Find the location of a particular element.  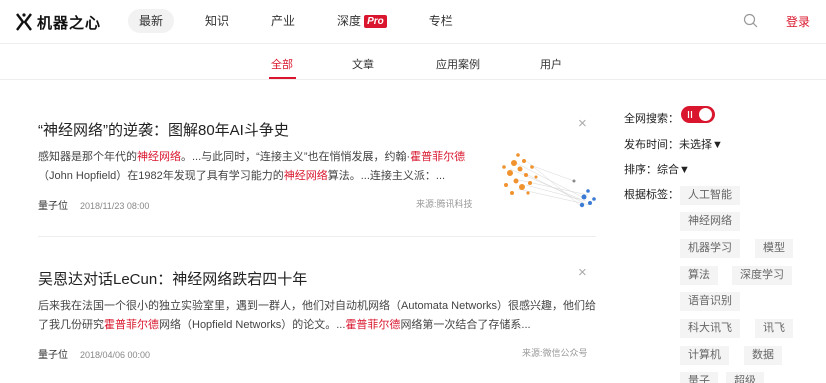

publish-time-dropdown: 未选择▼ is located at coordinates (701, 145).